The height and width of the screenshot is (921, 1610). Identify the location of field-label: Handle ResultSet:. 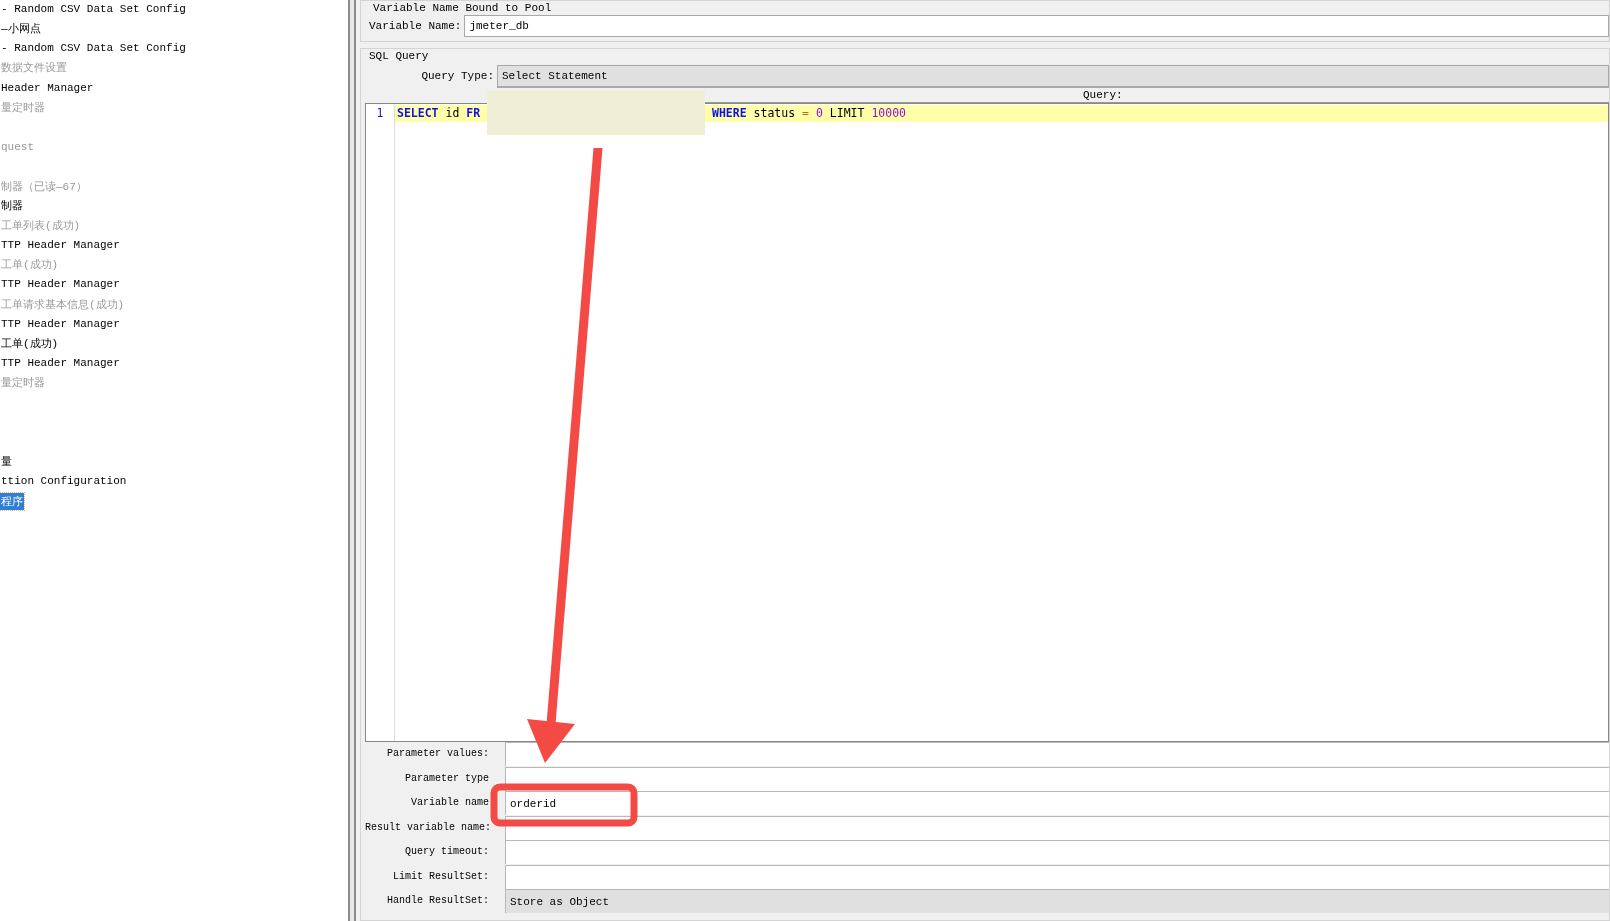
(437, 901).